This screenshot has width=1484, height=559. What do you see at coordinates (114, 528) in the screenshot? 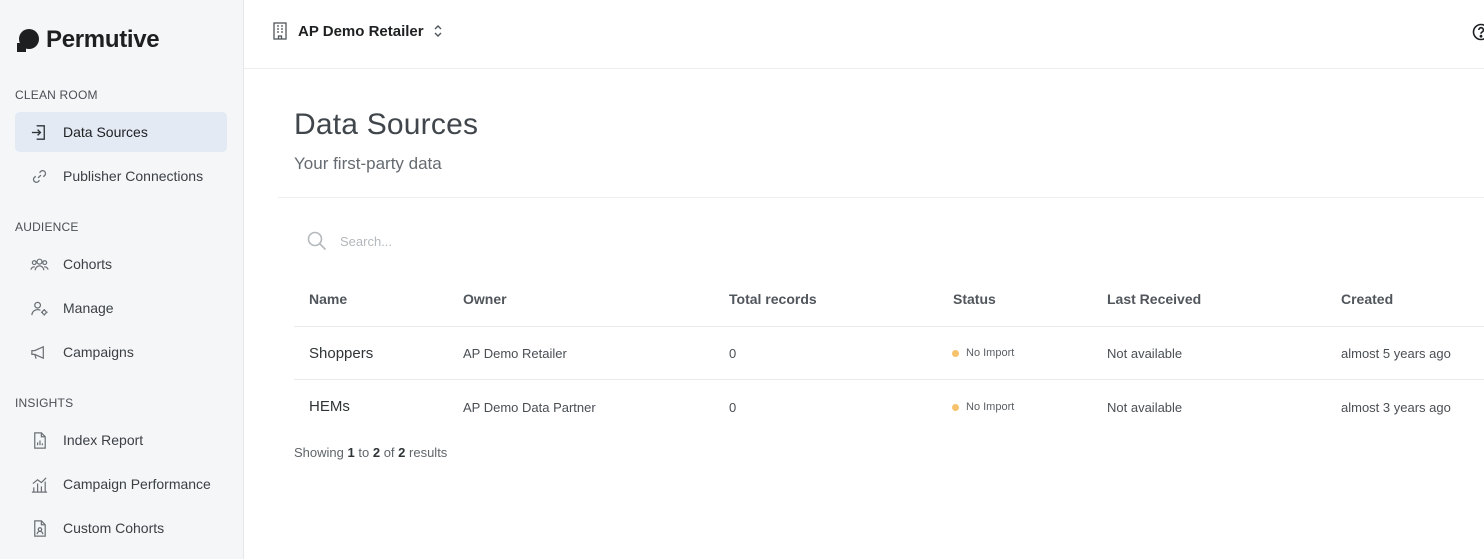
I see `sidebar-item-label: Custom Cohorts` at bounding box center [114, 528].